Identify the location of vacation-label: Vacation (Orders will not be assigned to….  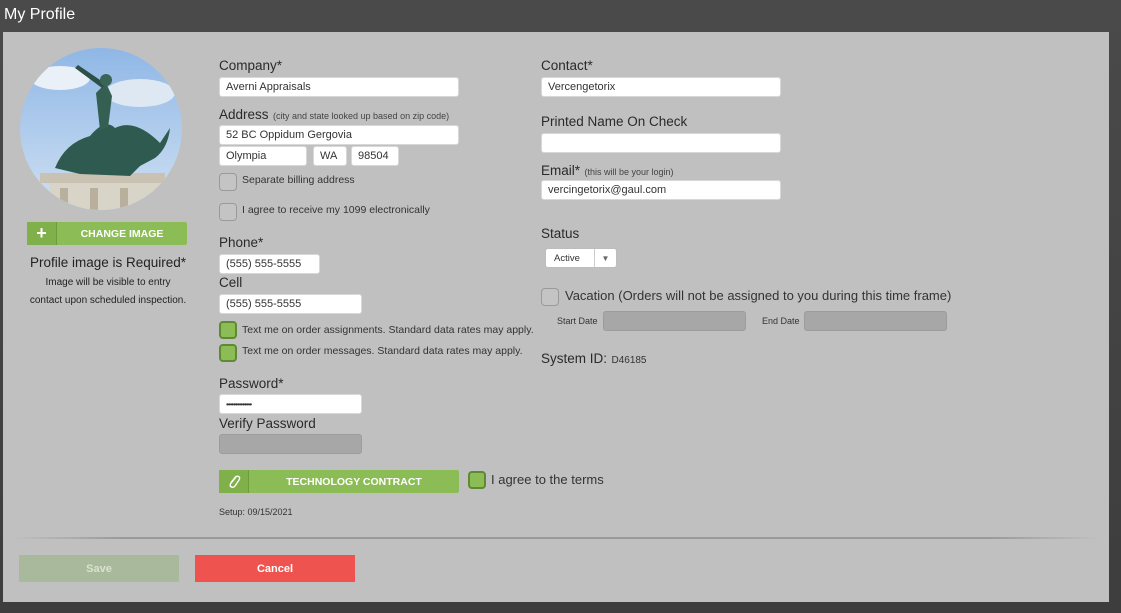
(758, 295).